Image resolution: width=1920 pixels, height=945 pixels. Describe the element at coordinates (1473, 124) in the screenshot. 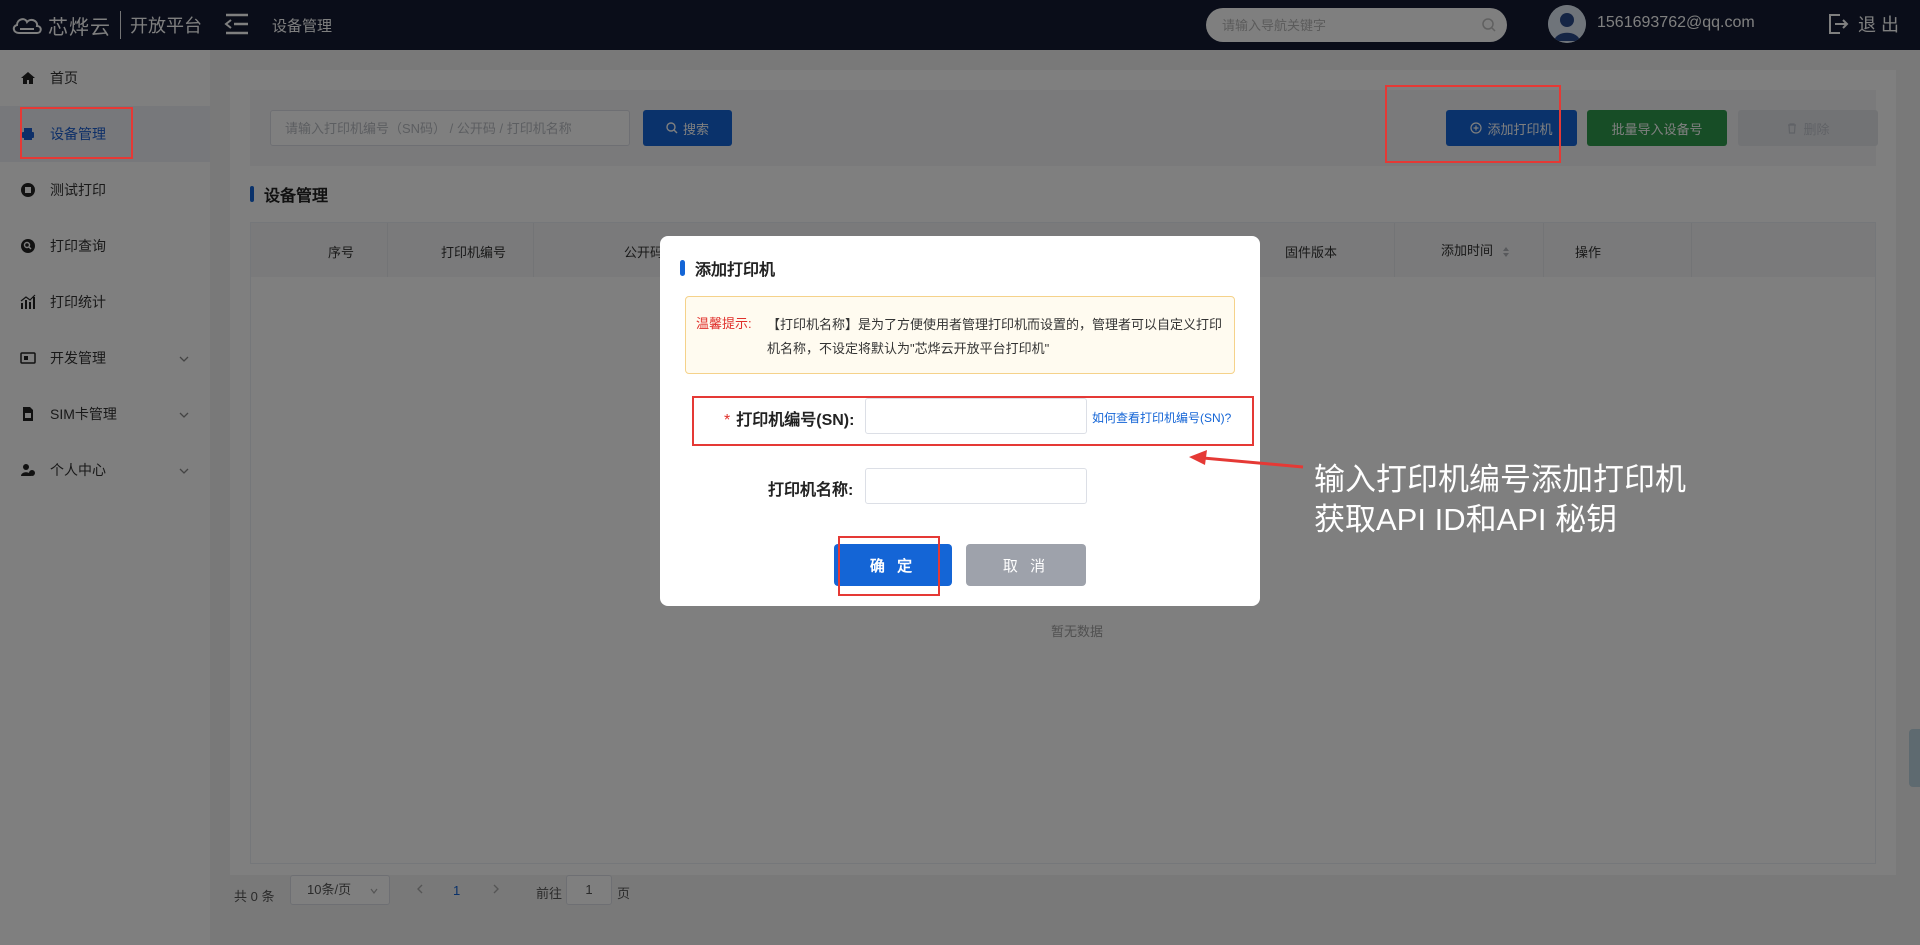

I see `highlight-box-add-button` at that location.